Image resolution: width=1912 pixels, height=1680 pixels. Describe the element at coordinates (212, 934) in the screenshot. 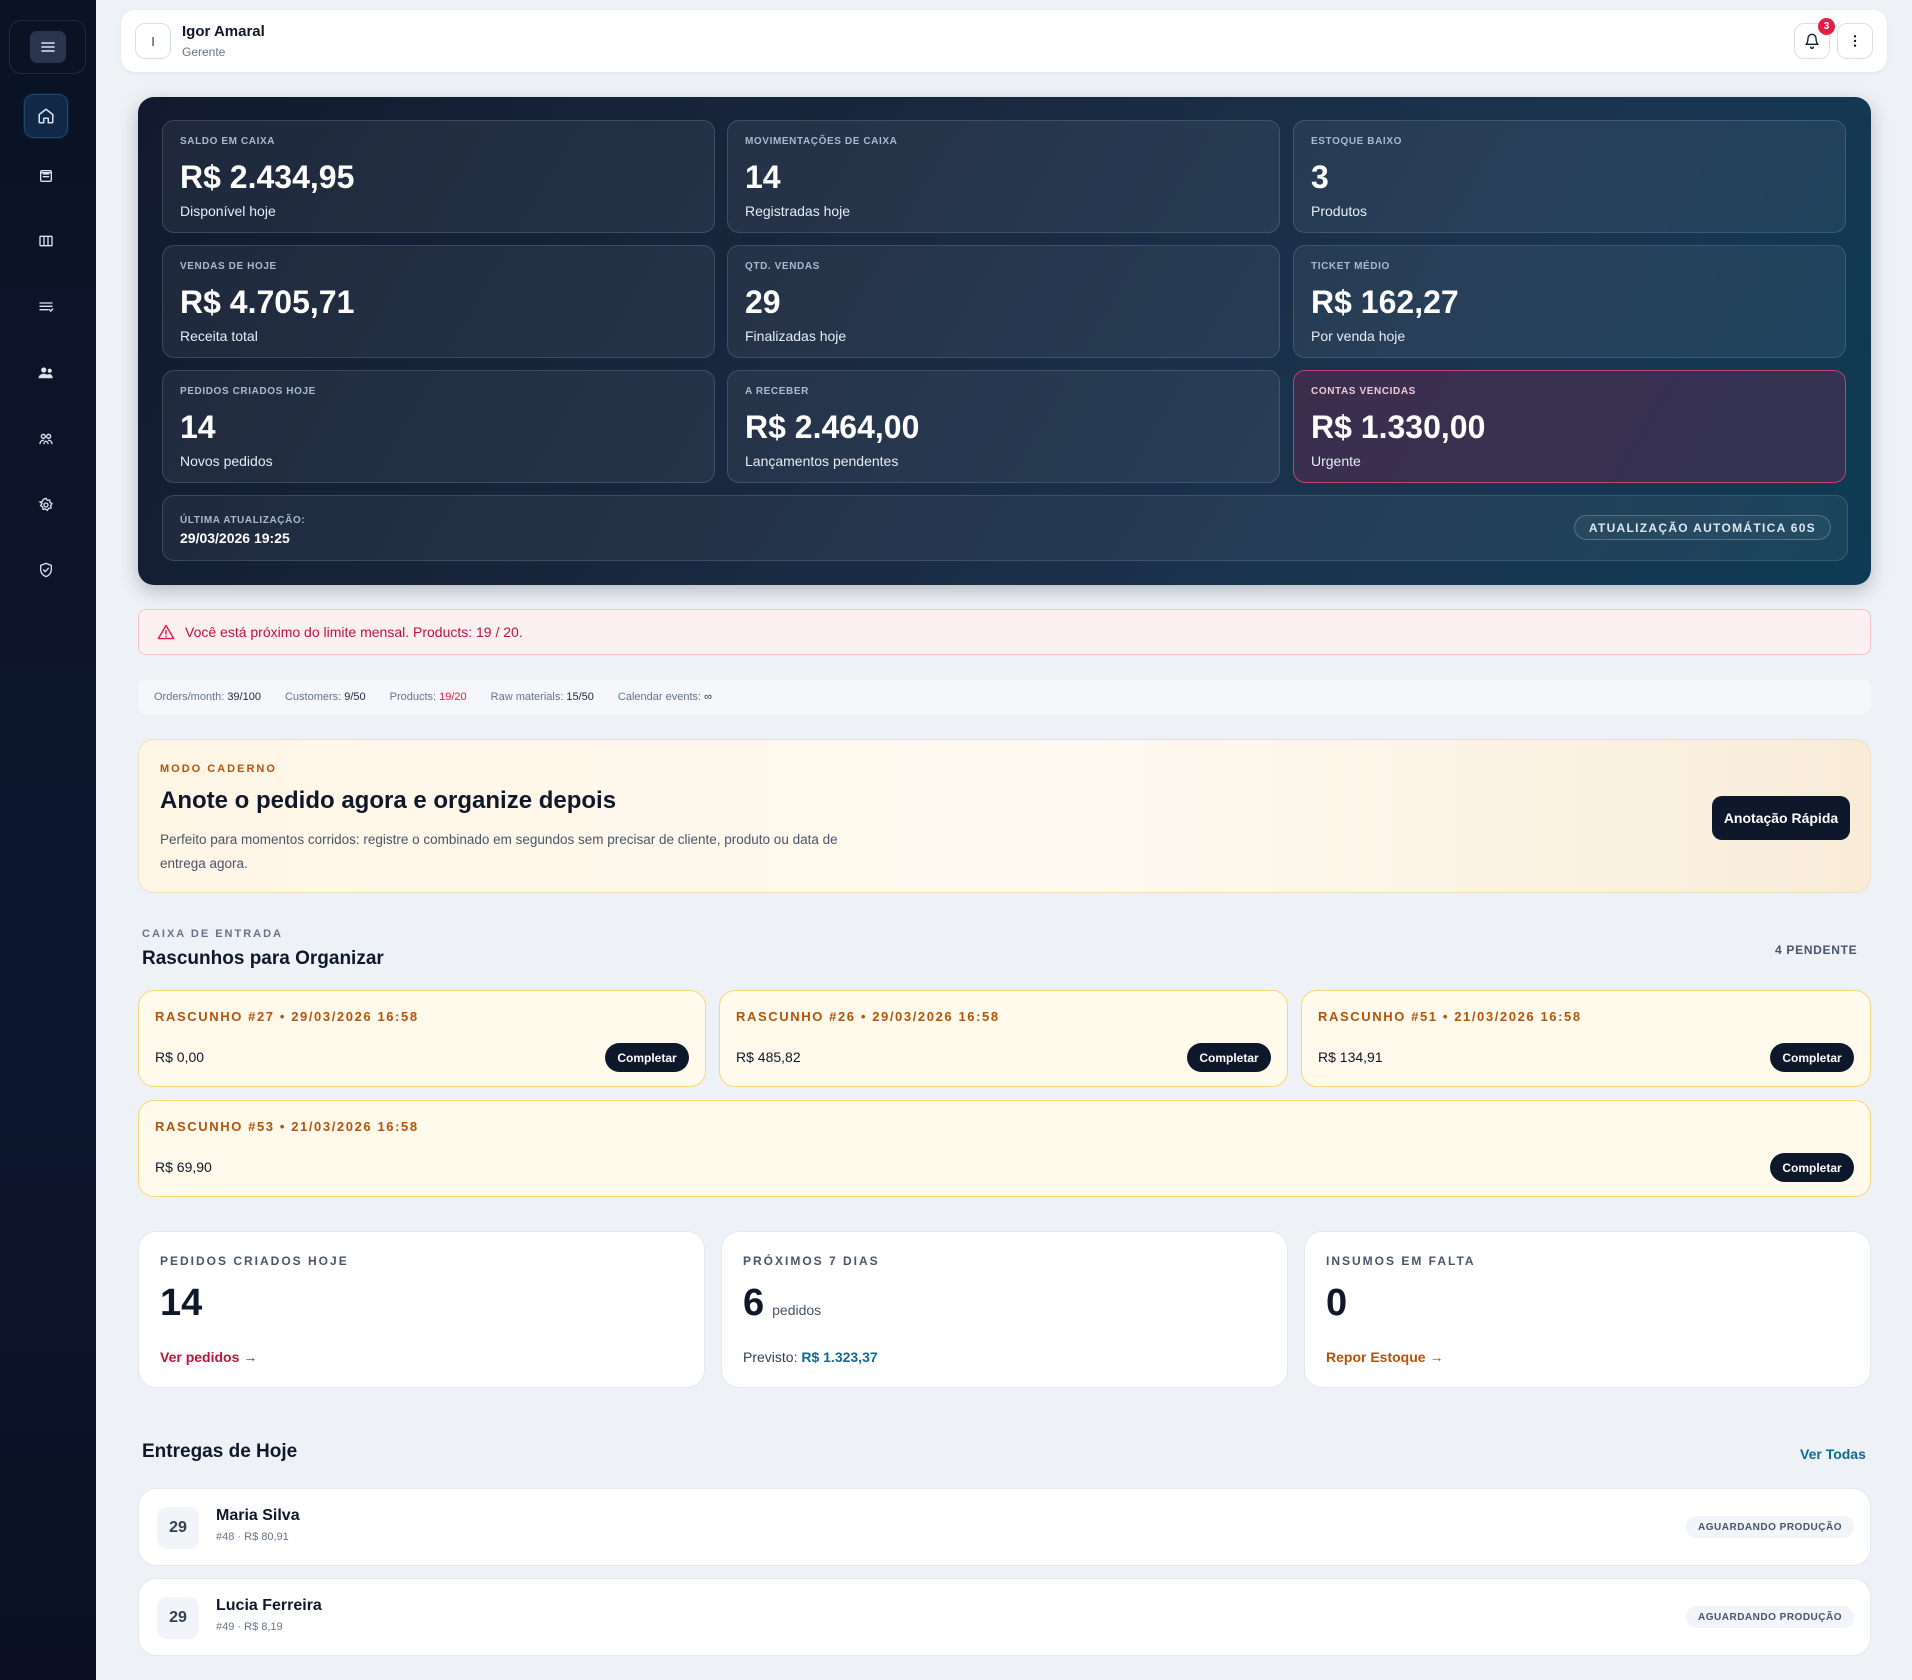

I see `inbox-eyebrow: CAIXA DE ENTRADA` at that location.